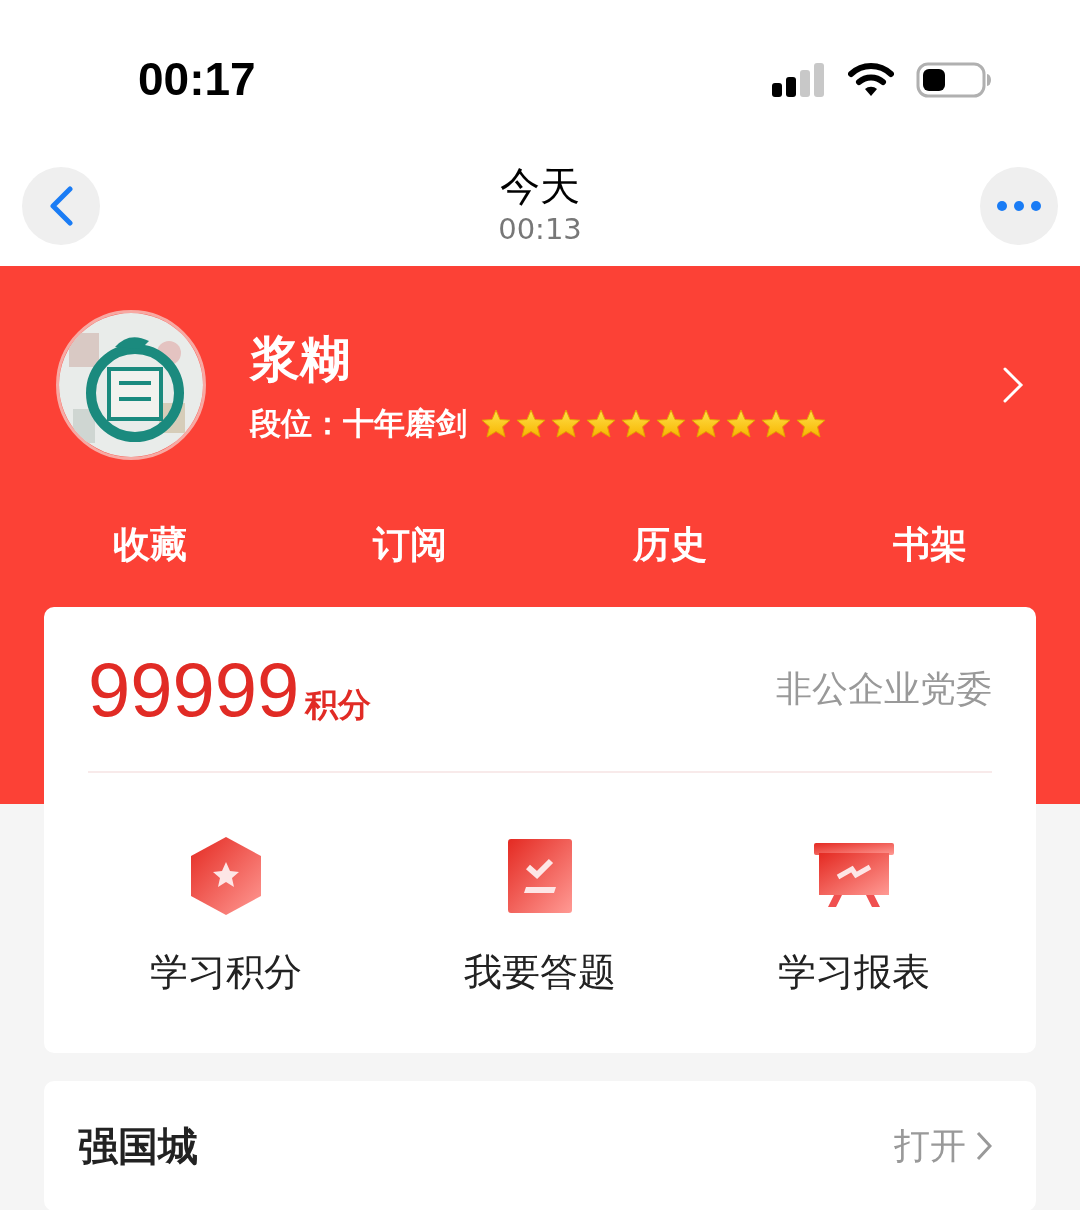 This screenshot has height=1210, width=1080. I want to click on rank-label: 段位：十年磨剑, so click(358, 423).